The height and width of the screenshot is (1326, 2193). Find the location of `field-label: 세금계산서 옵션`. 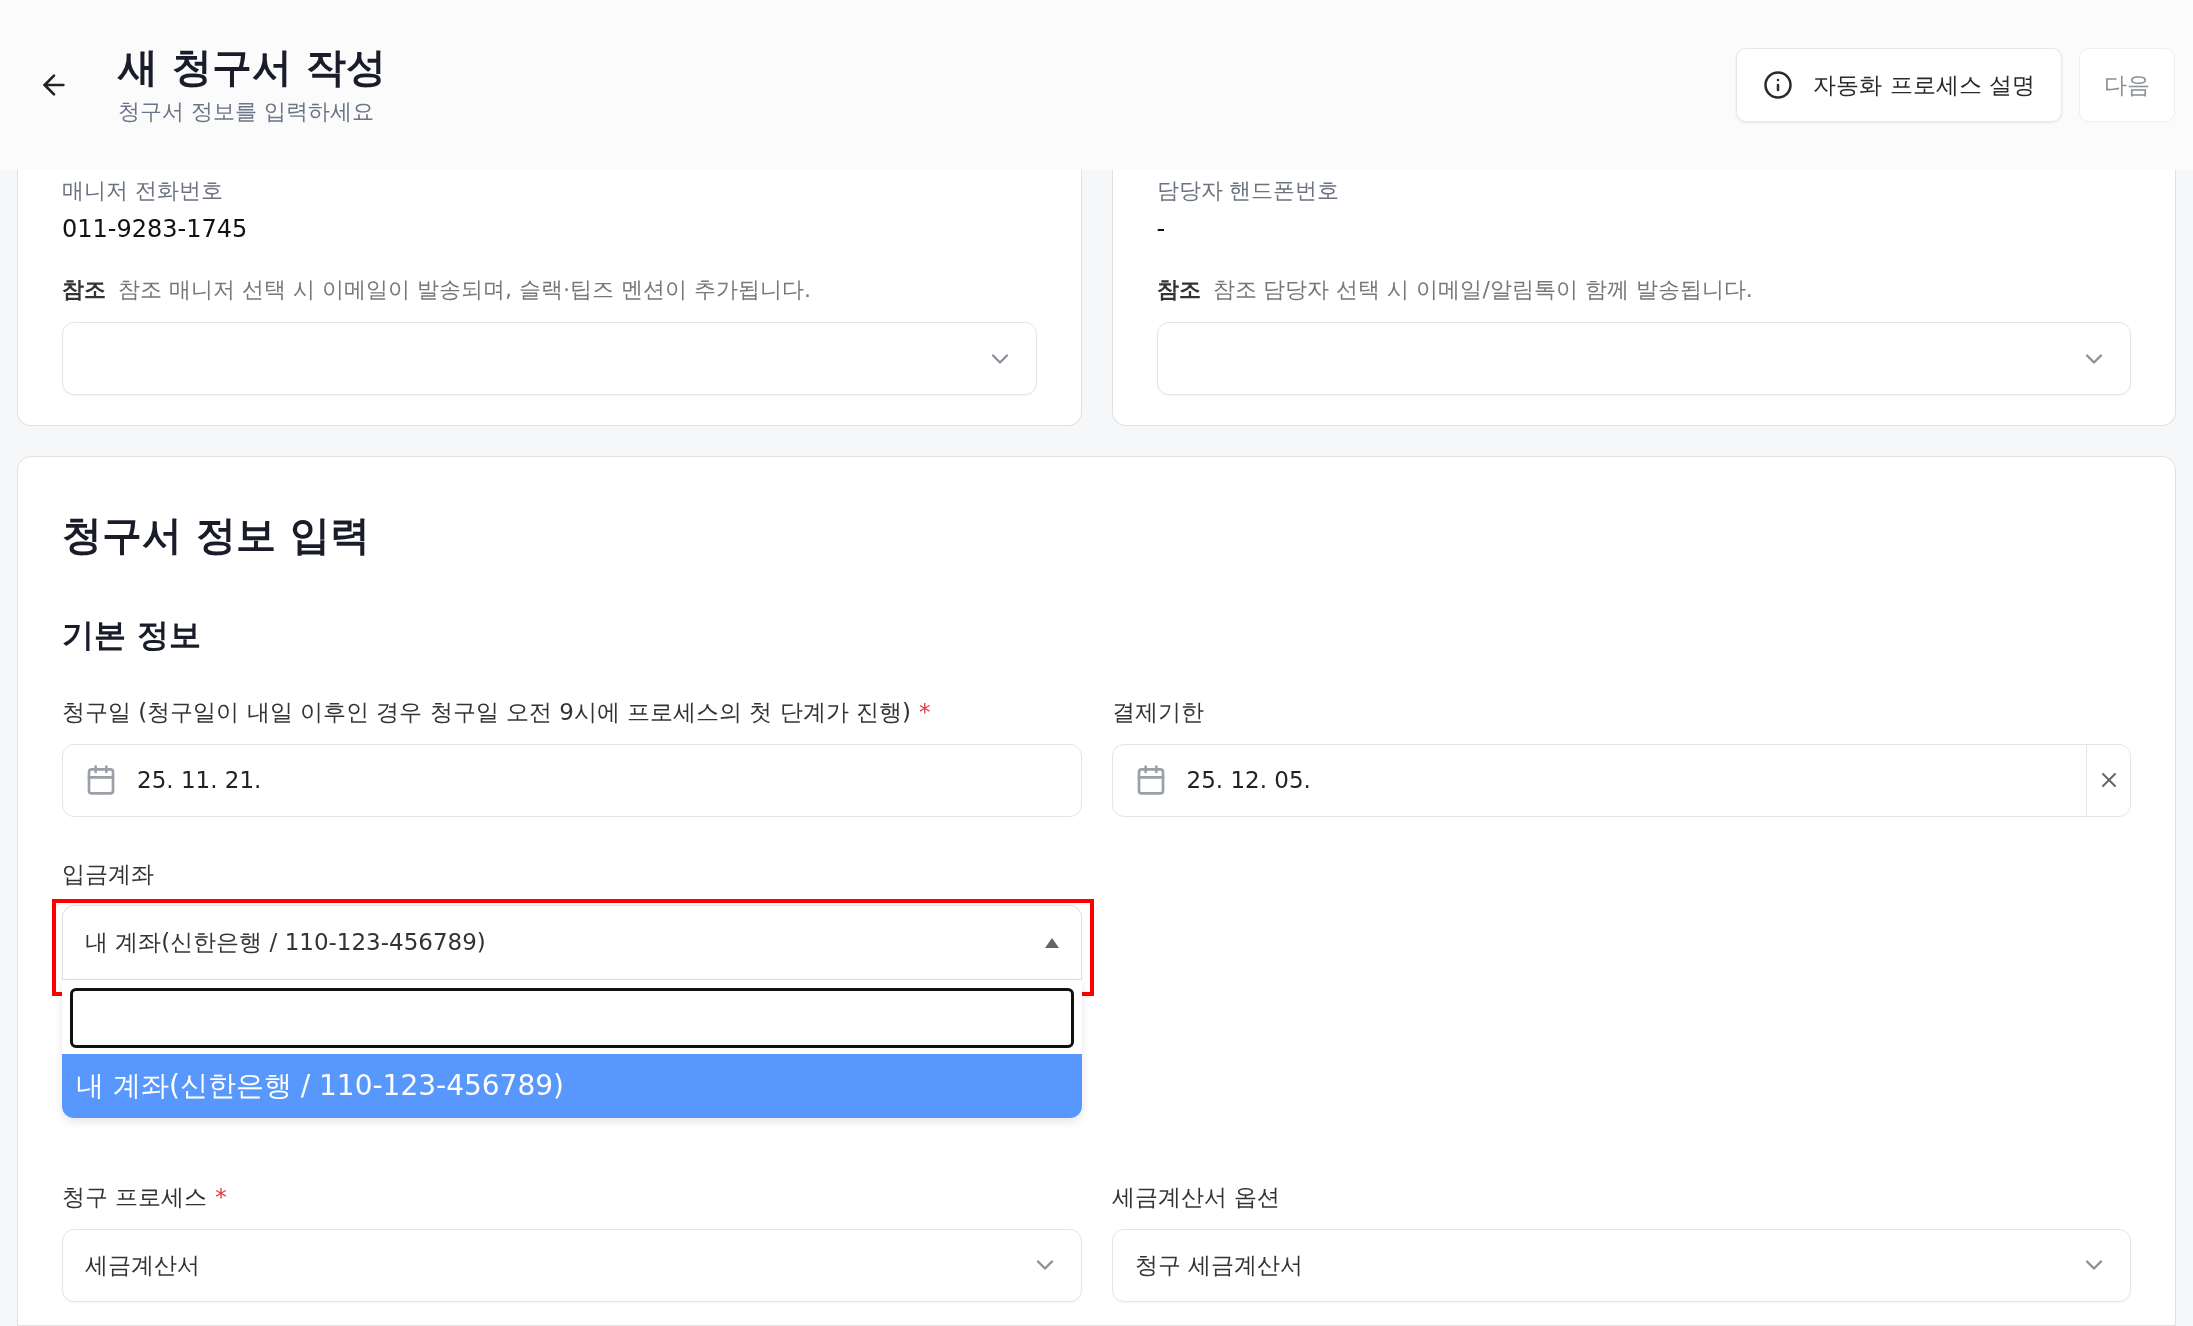

field-label: 세금계산서 옵션 is located at coordinates (1195, 1197).